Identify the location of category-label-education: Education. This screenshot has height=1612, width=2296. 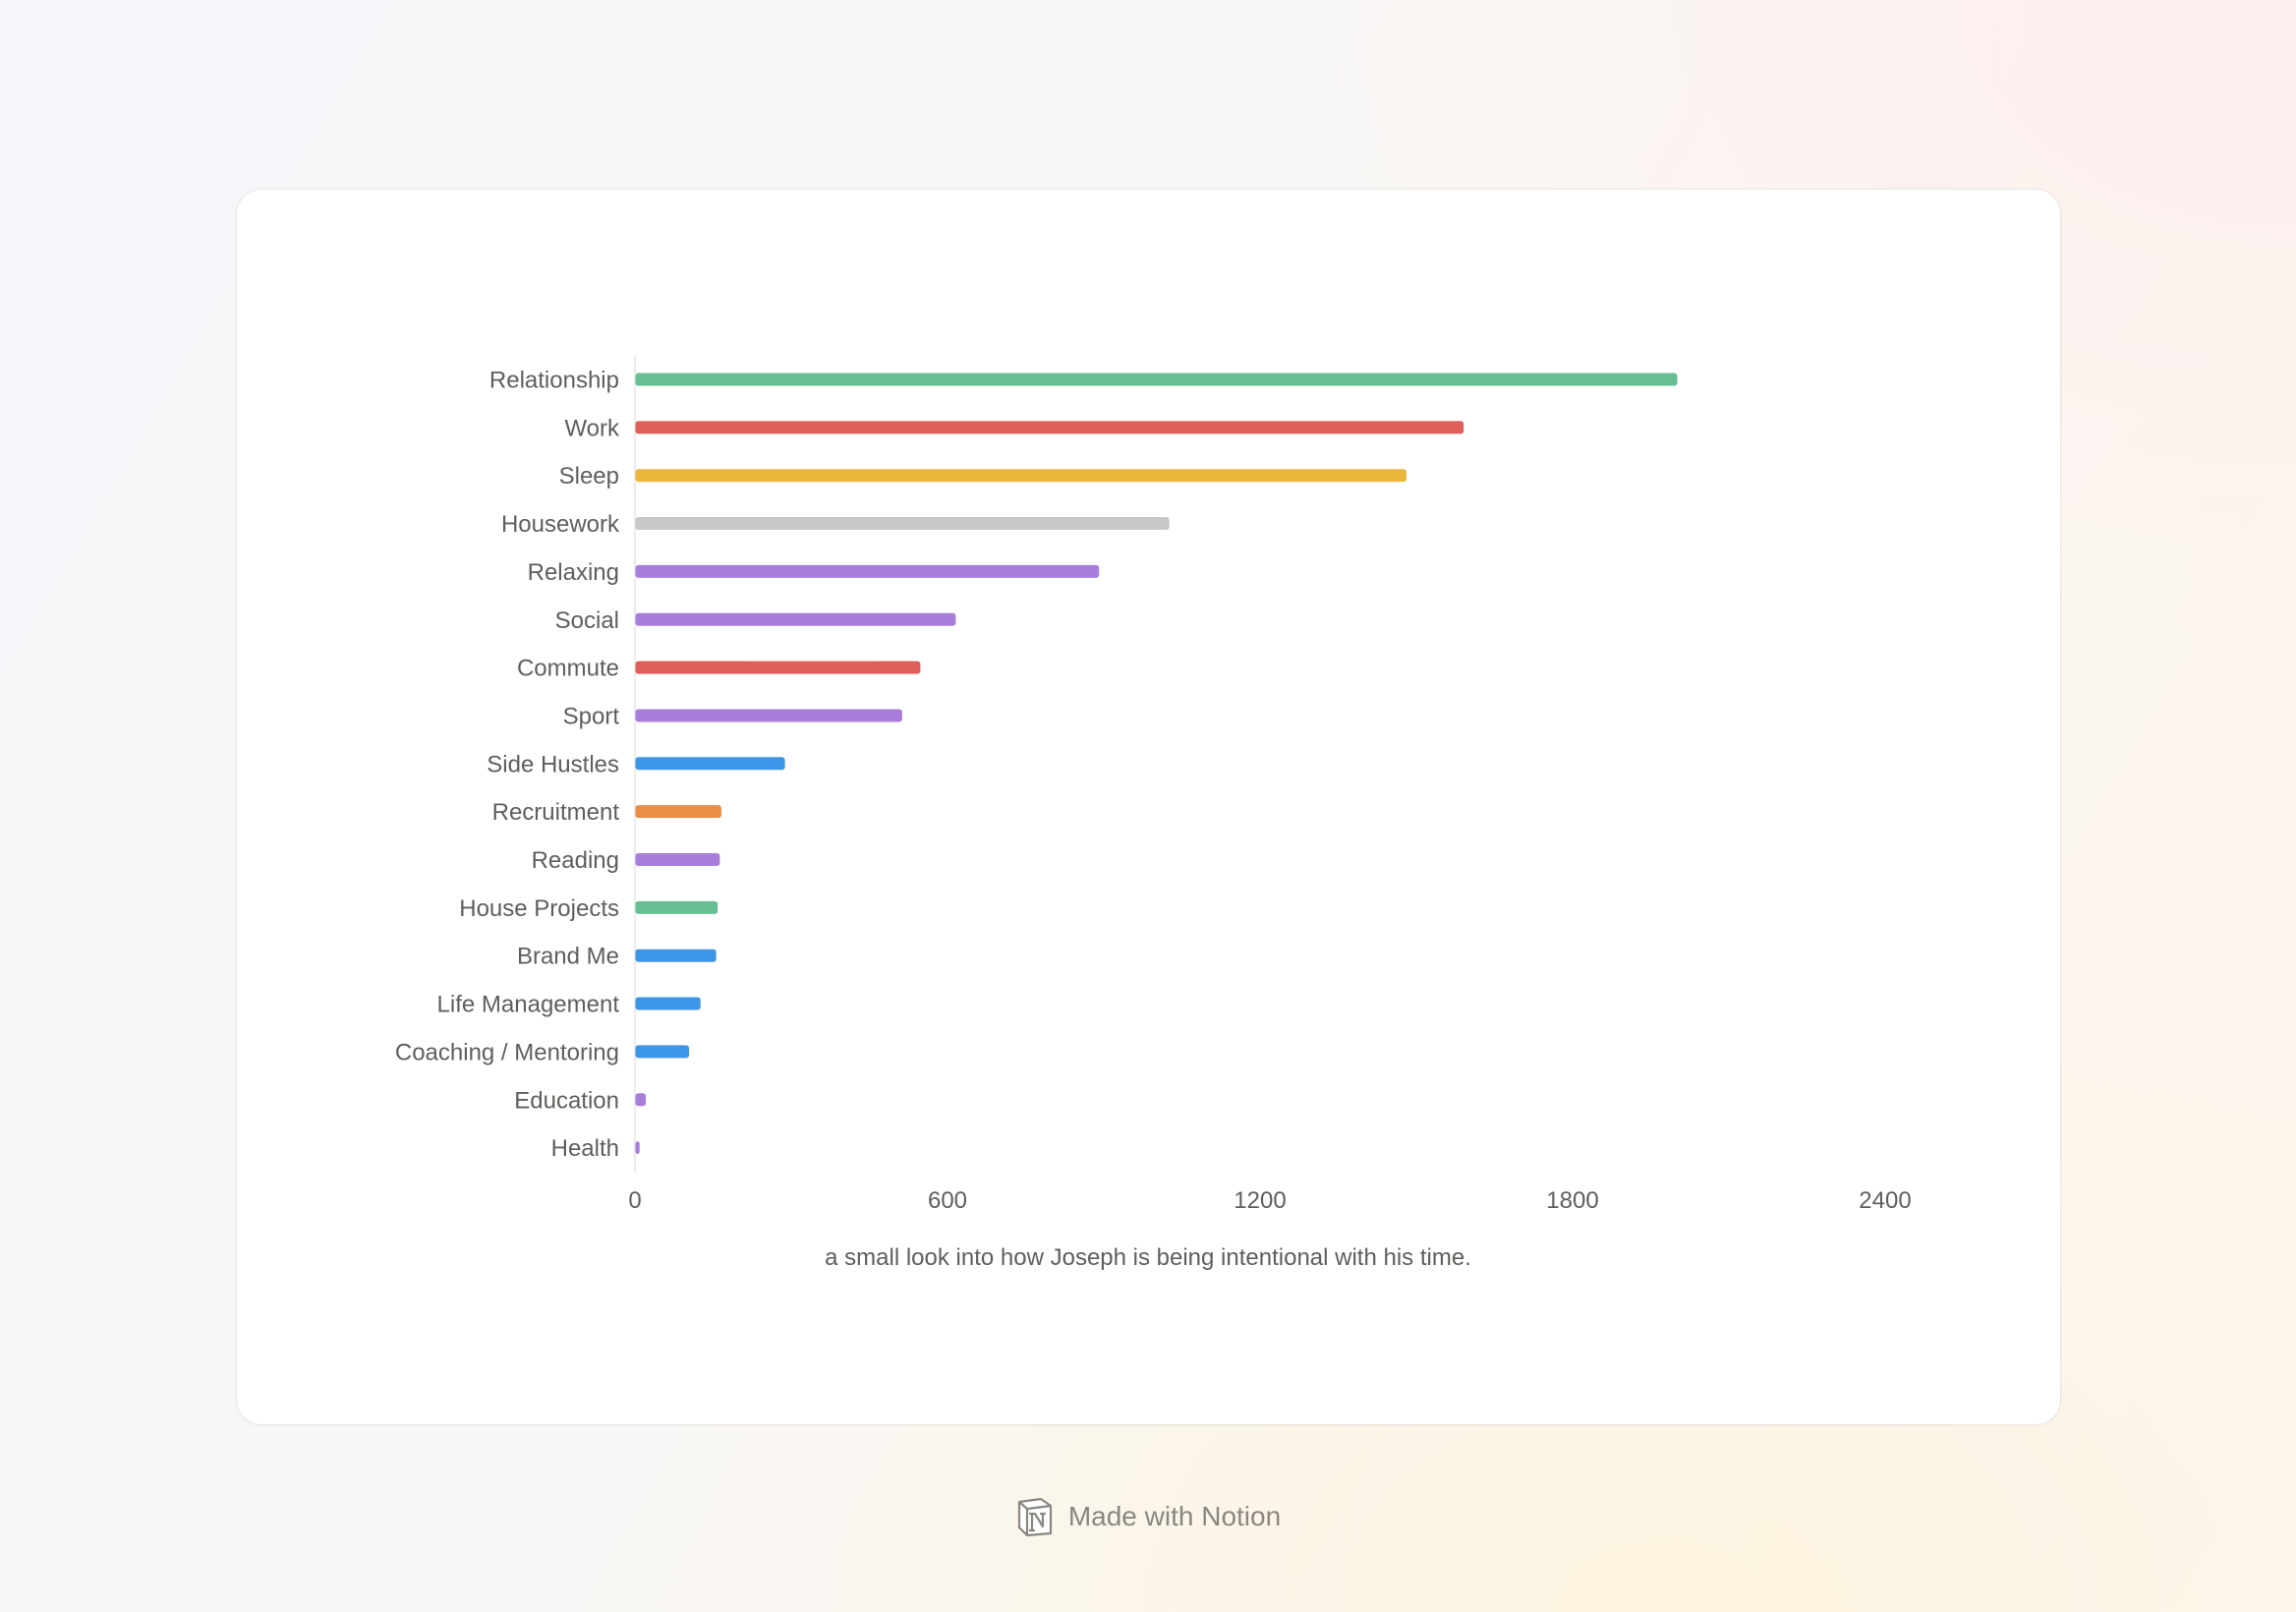
(566, 1101).